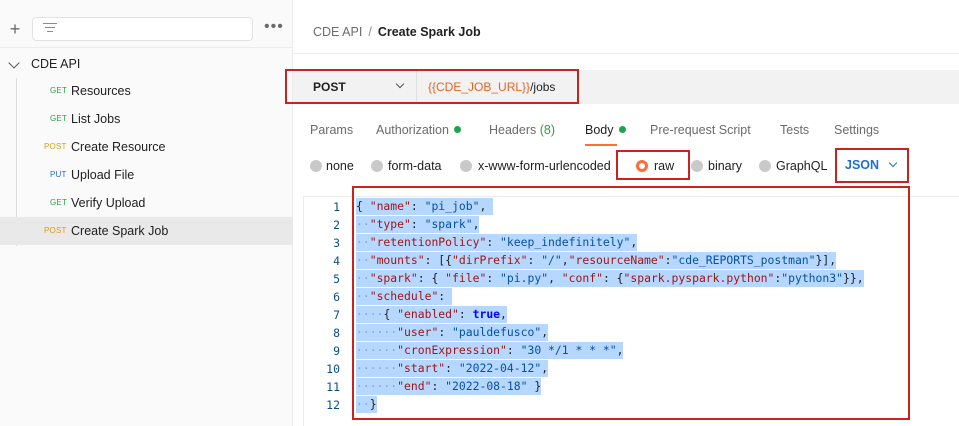 The width and height of the screenshot is (959, 426). I want to click on request-name: Create Spark Job, so click(120, 231).